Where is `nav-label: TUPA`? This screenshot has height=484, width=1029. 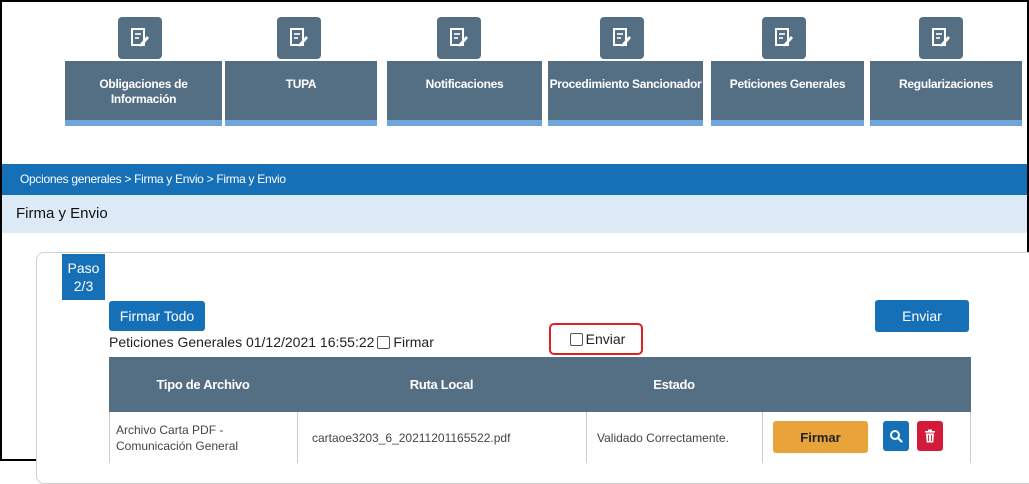 nav-label: TUPA is located at coordinates (301, 84).